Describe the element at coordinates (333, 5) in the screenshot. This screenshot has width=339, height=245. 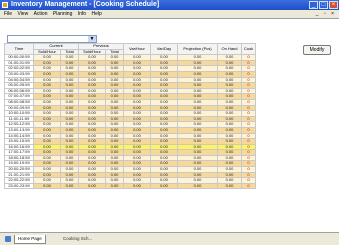
I see `close-button: ×` at that location.